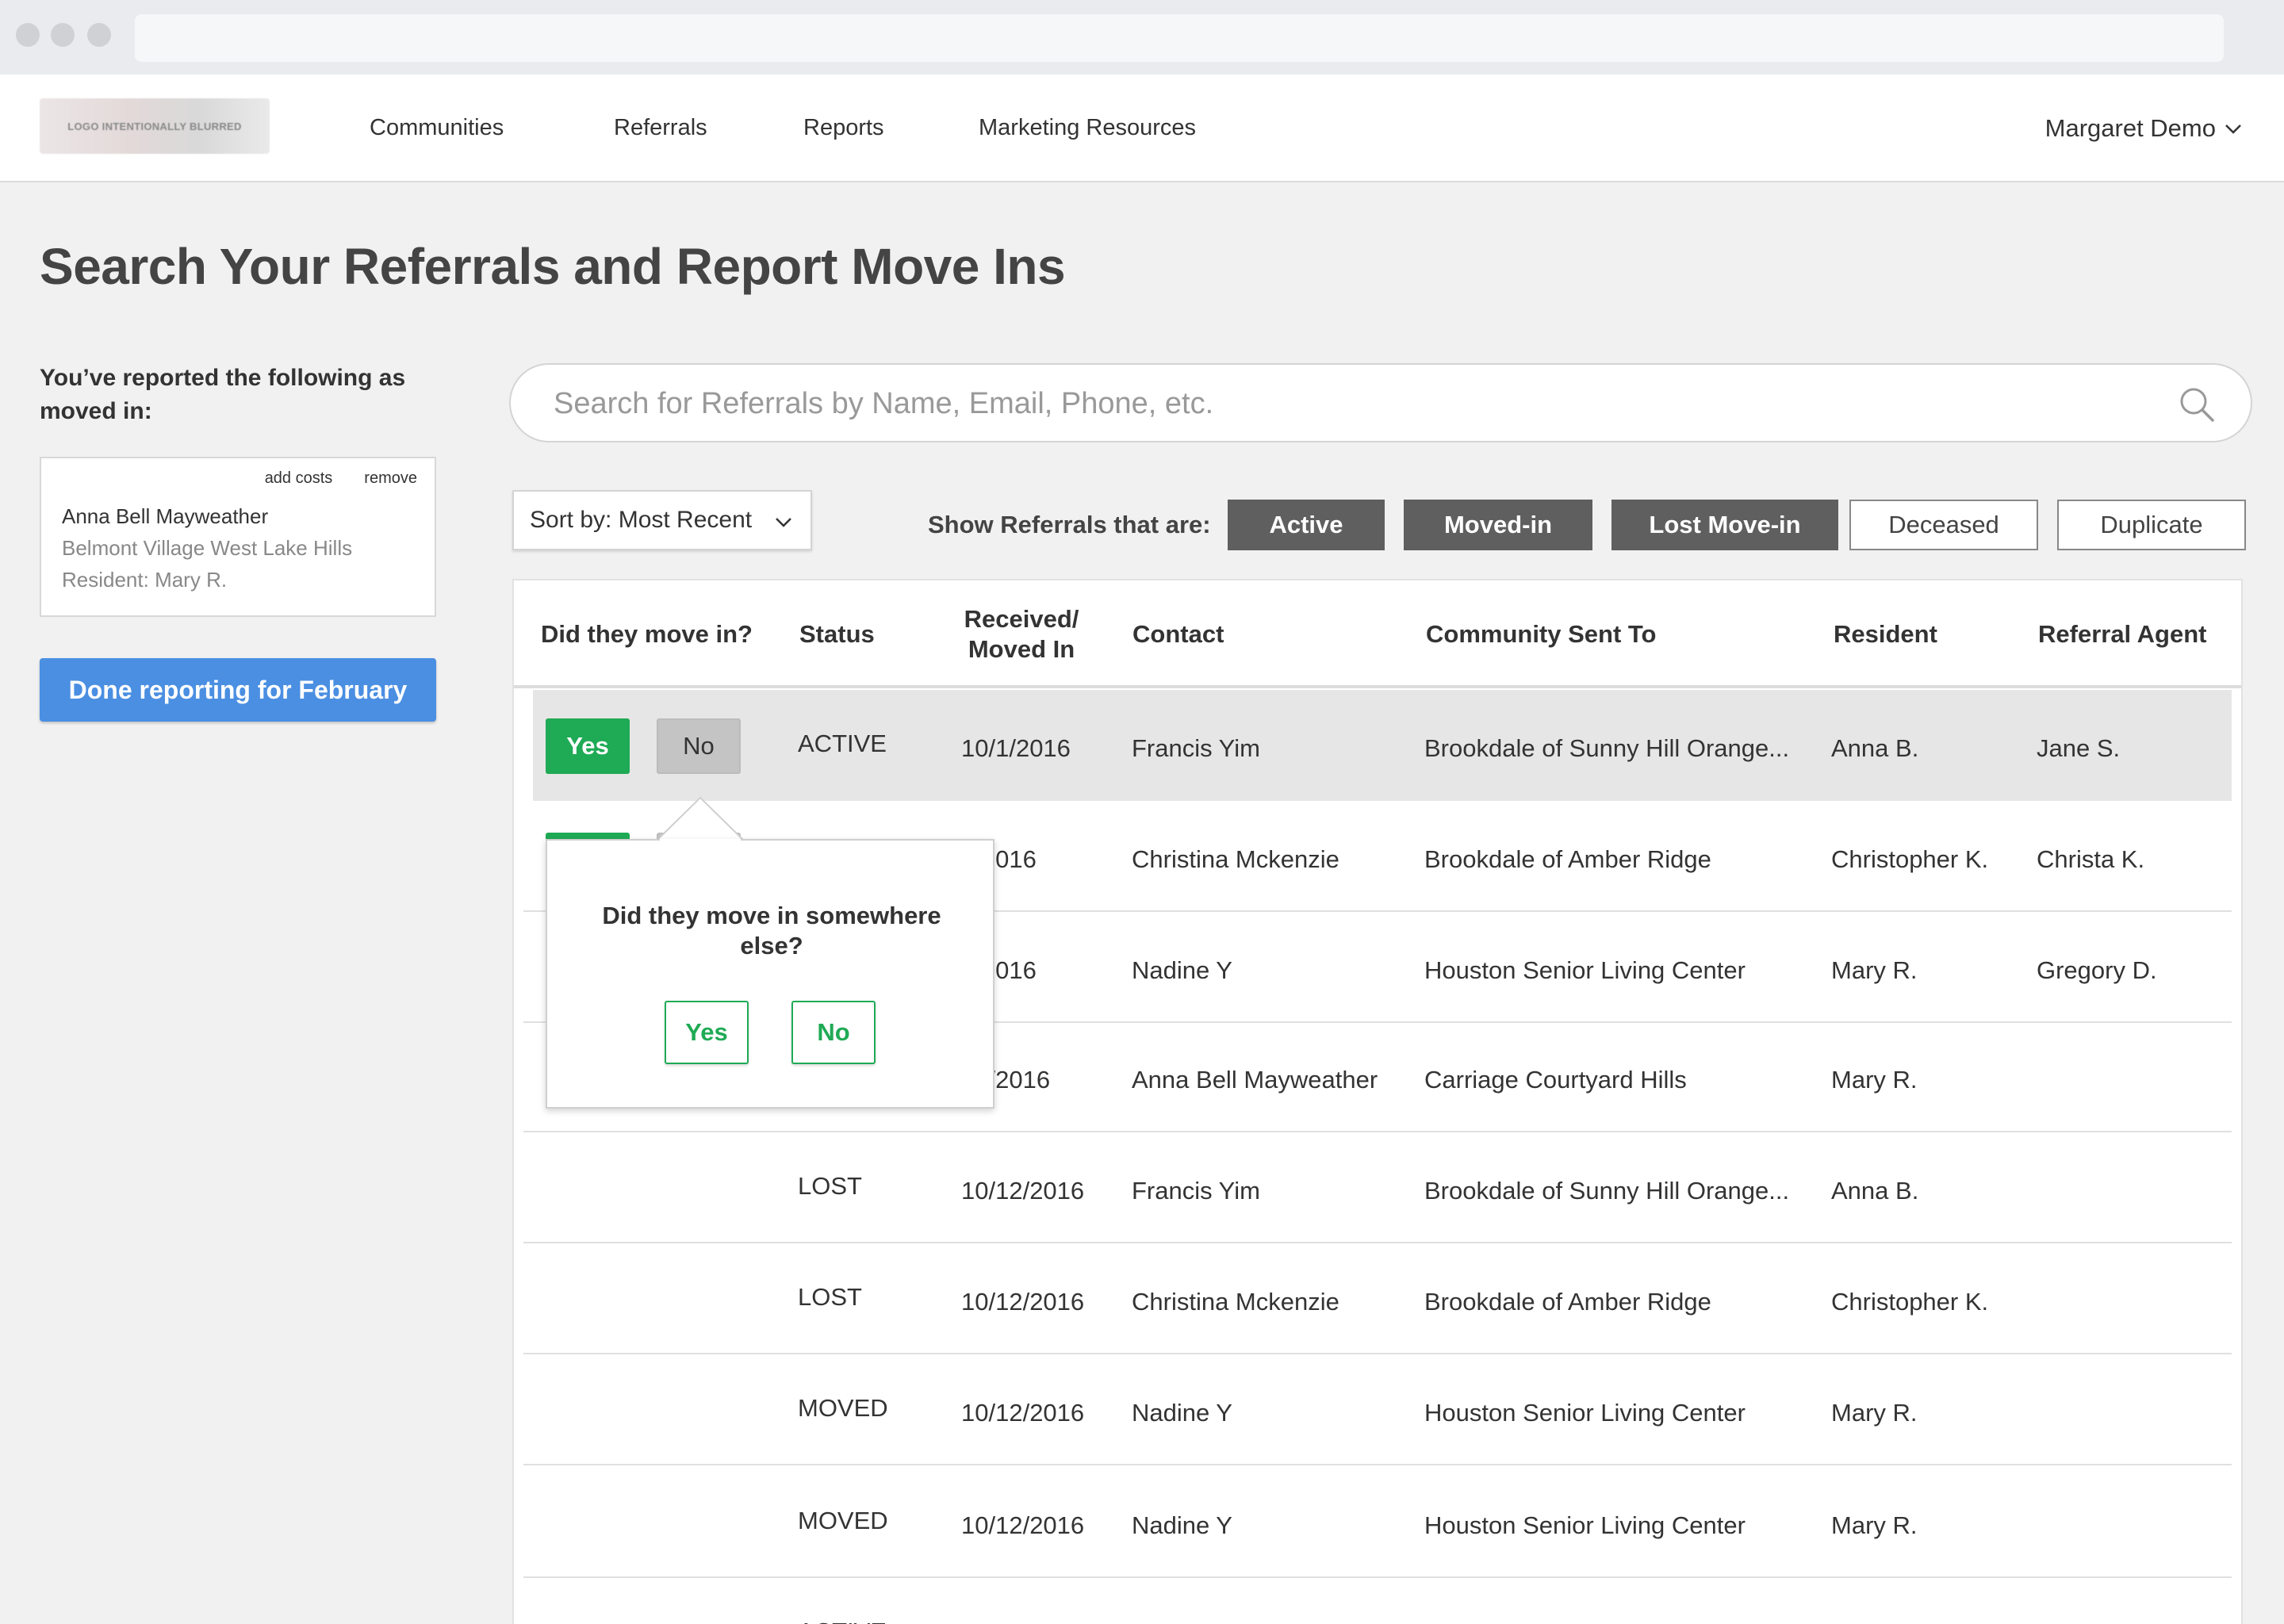 The image size is (2284, 1624). What do you see at coordinates (588, 746) in the screenshot?
I see `move-in-yes-button: Yes` at bounding box center [588, 746].